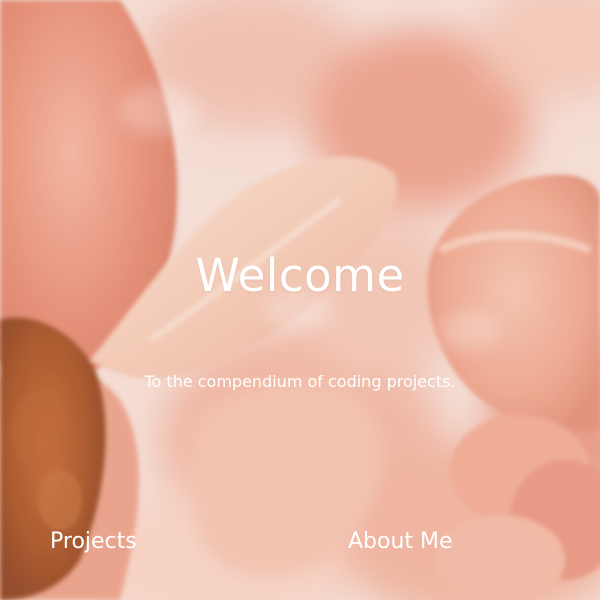 The height and width of the screenshot is (600, 600). What do you see at coordinates (300, 275) in the screenshot?
I see `page-title: Welcome` at bounding box center [300, 275].